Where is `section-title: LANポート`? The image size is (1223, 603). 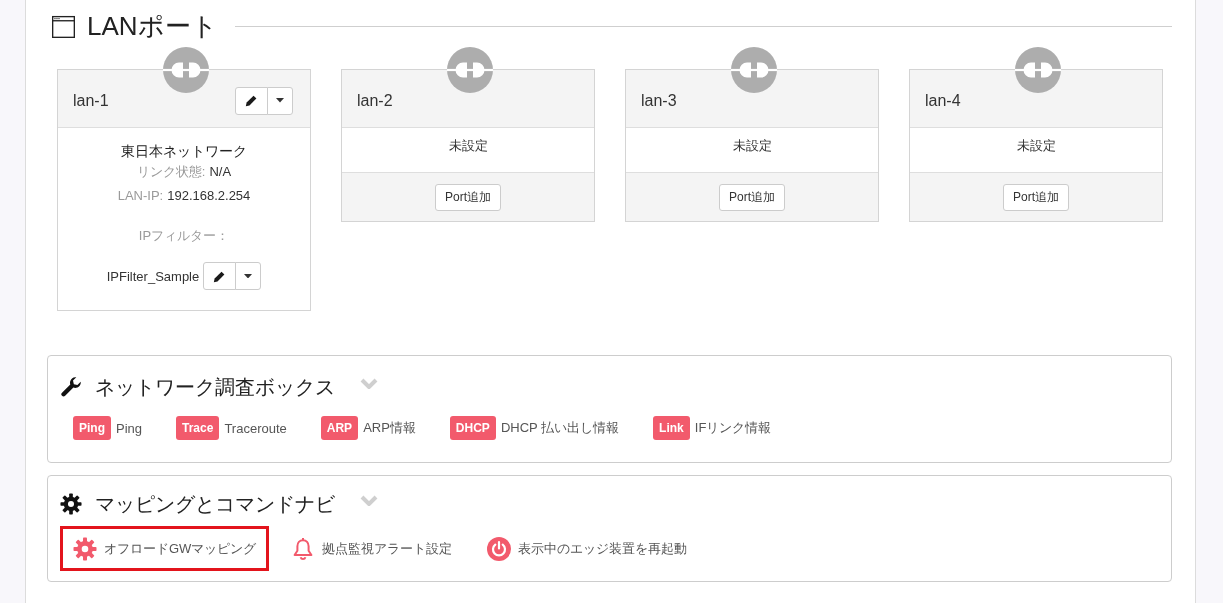
section-title: LANポート is located at coordinates (152, 26).